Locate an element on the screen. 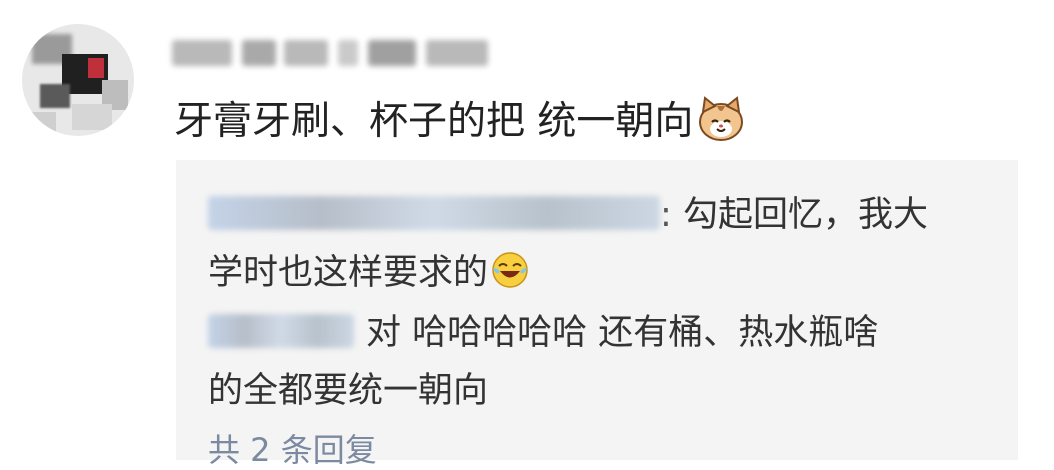 This screenshot has width=1054, height=470. comment-text: 牙膏牙刷、杯子的把 统一朝向 is located at coordinates (459, 122).